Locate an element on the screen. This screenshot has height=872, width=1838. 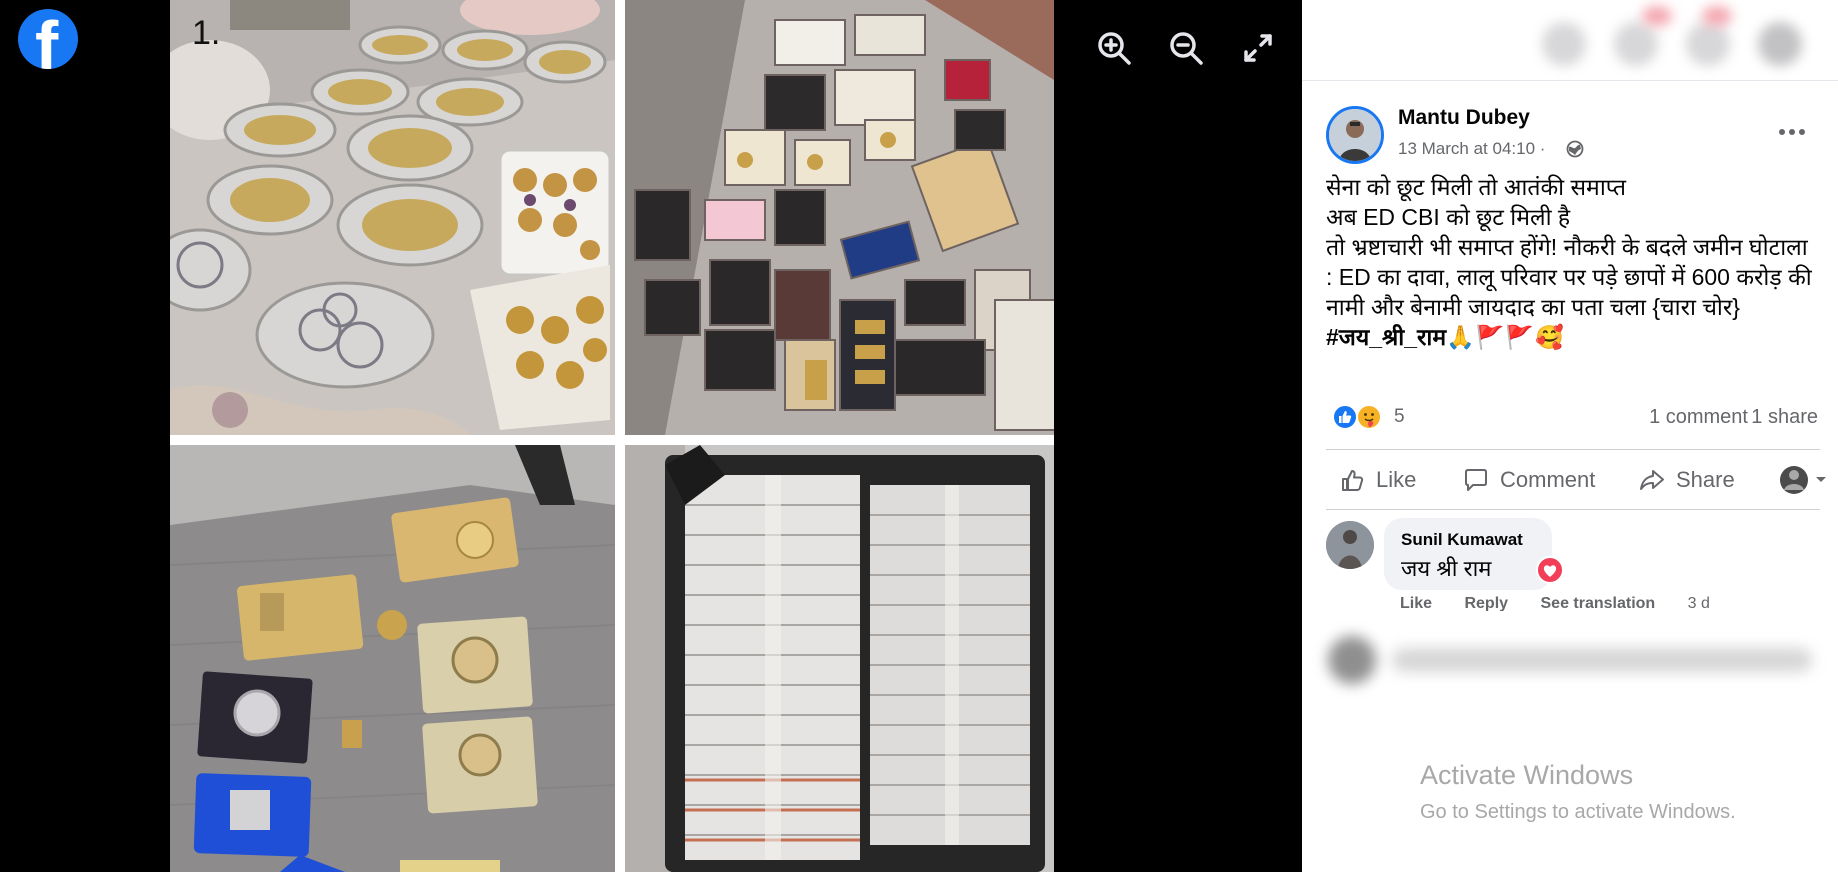
zoom-in-button is located at coordinates (1114, 48).